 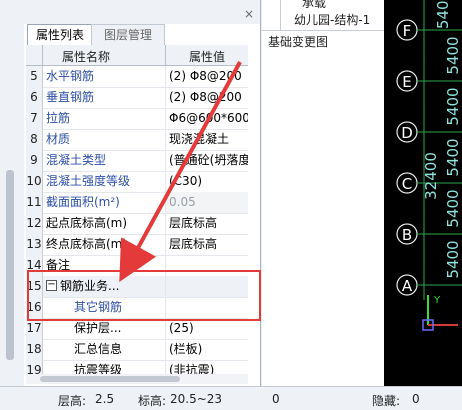 What do you see at coordinates (137, 224) in the screenshot?
I see `table-row: 12 起点底标高(m) 层底标高` at bounding box center [137, 224].